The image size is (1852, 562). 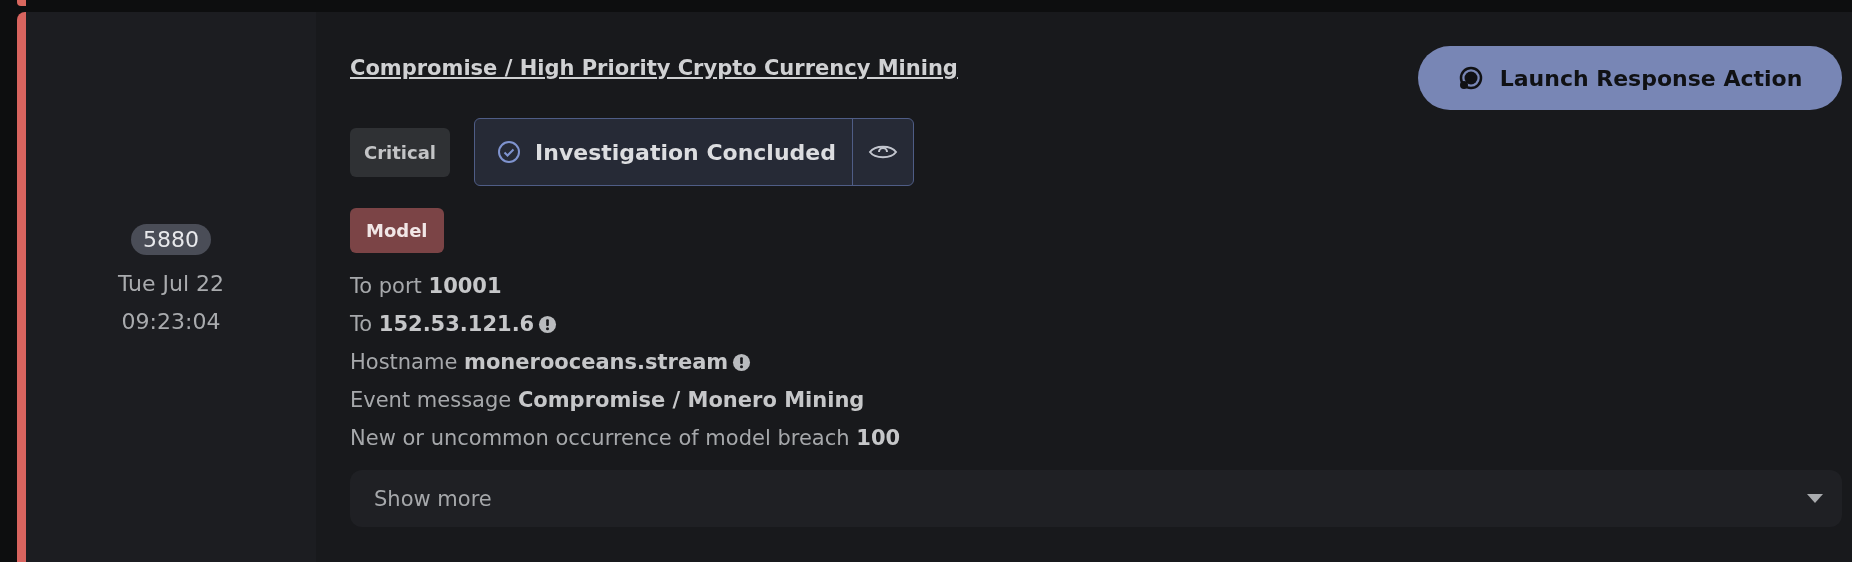 What do you see at coordinates (1470, 78) in the screenshot?
I see `response-icon` at bounding box center [1470, 78].